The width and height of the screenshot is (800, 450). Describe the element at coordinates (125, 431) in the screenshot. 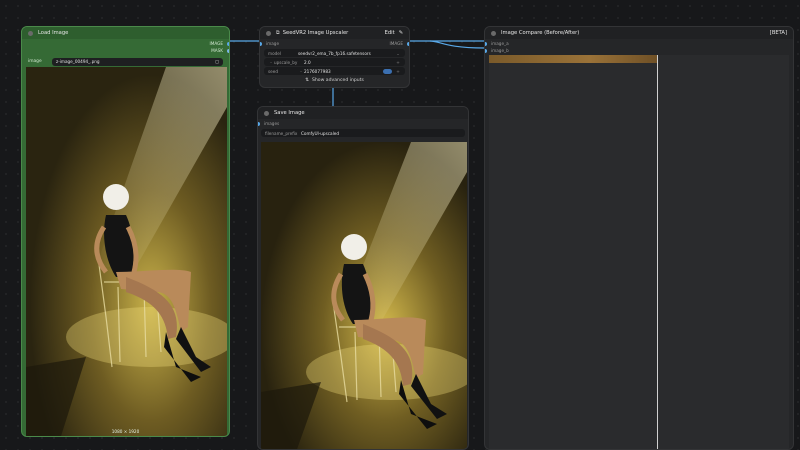

I see `image-size-label: 1080 × 1920` at that location.